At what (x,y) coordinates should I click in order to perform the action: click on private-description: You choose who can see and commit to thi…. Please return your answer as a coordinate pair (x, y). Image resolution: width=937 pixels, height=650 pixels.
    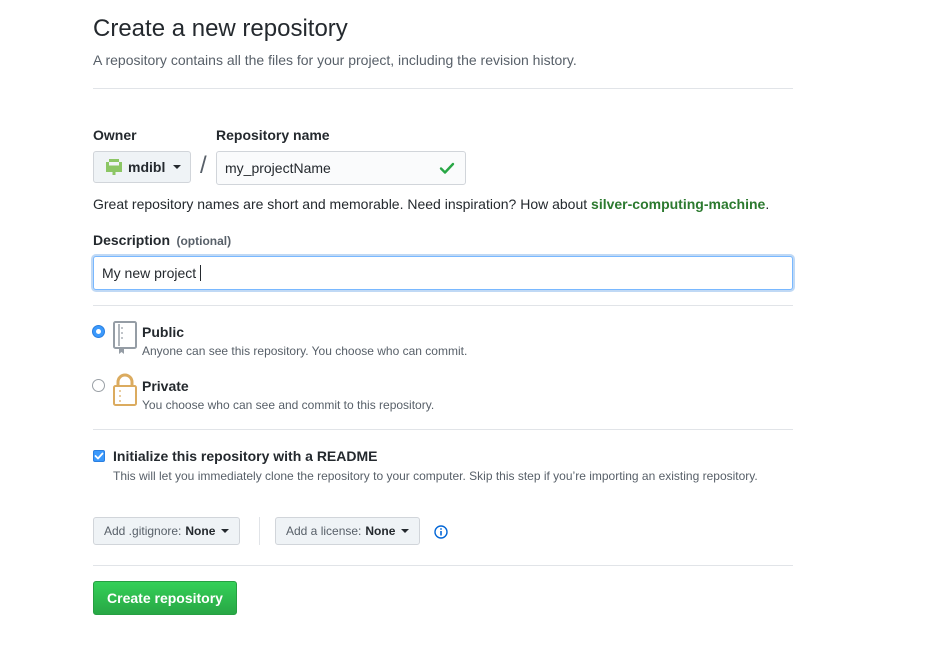
    Looking at the image, I should click on (288, 405).